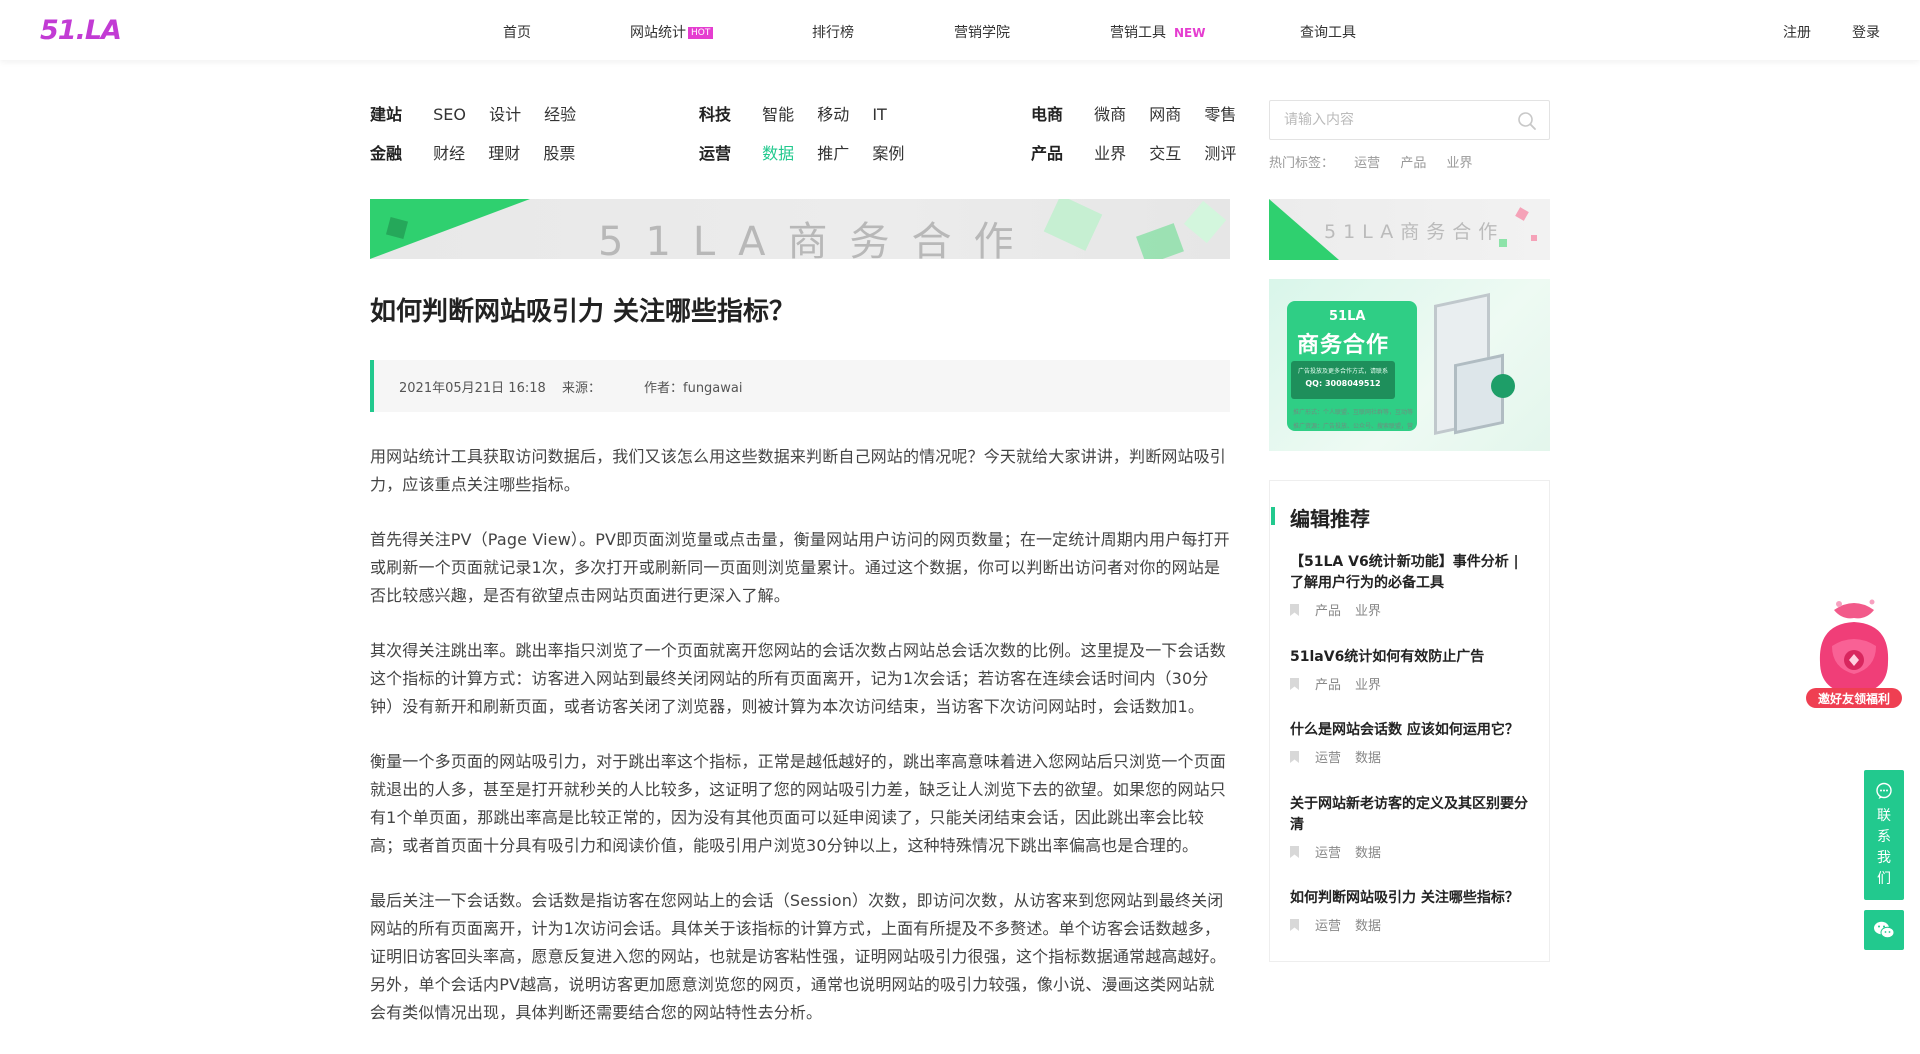 The width and height of the screenshot is (1920, 1054). What do you see at coordinates (505, 113) in the screenshot?
I see `category-sub: 设计` at bounding box center [505, 113].